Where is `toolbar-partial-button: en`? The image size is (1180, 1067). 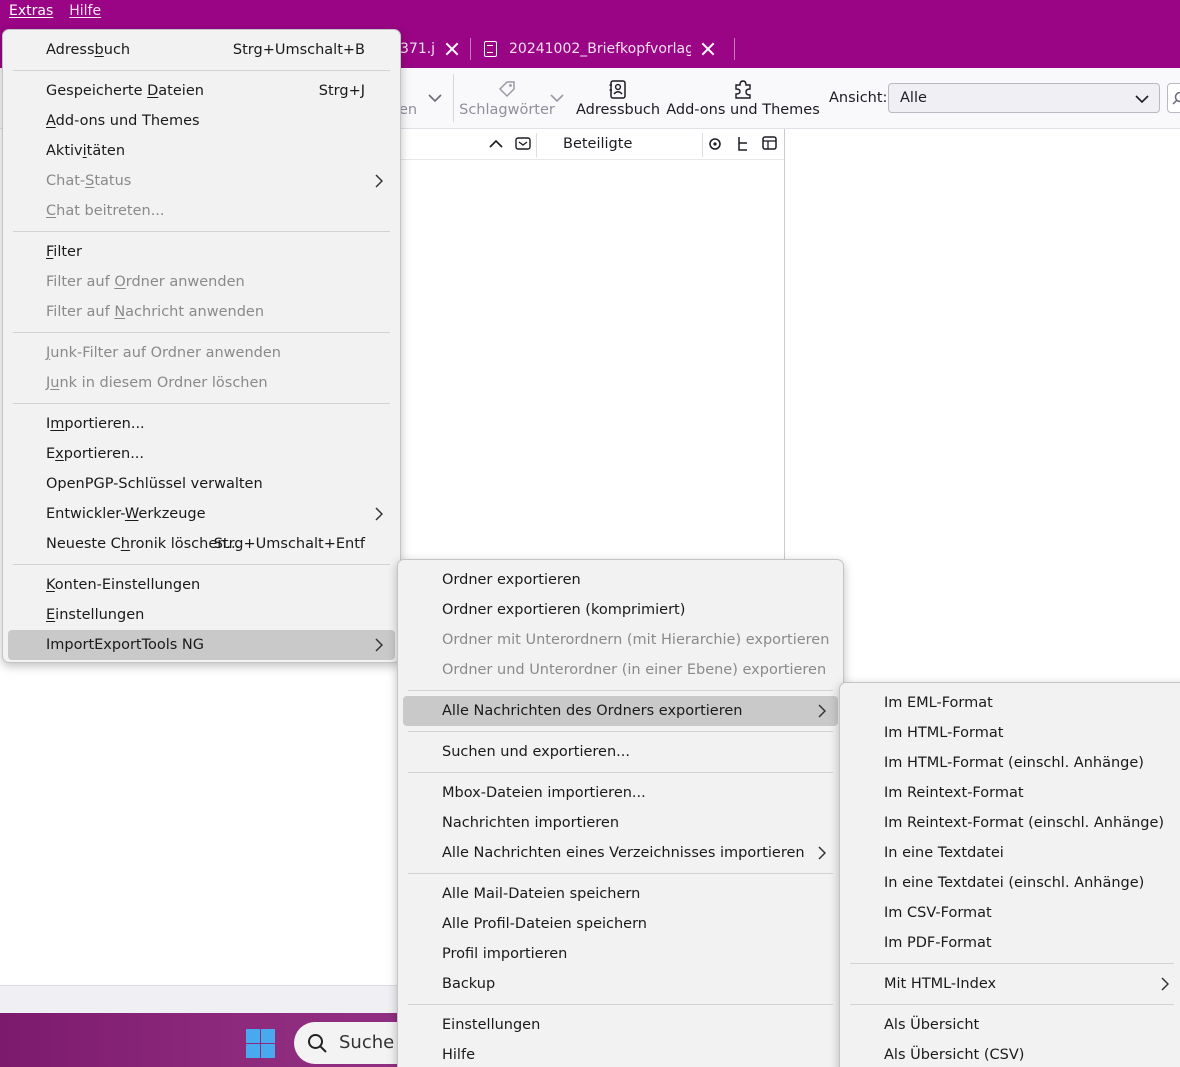 toolbar-partial-button: en is located at coordinates (408, 98).